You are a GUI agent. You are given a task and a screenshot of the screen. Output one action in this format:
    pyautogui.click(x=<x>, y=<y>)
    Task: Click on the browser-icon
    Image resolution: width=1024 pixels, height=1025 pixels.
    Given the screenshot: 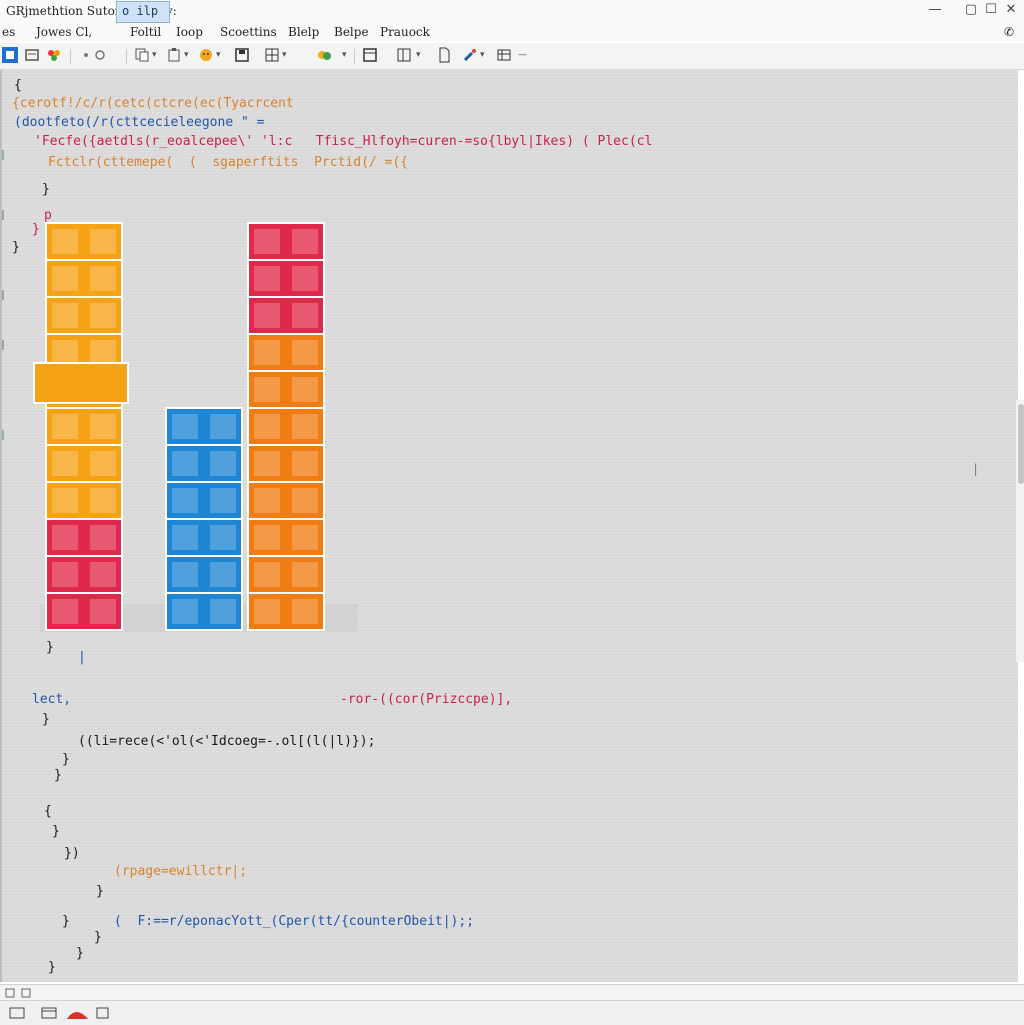 What is the action you would take?
    pyautogui.click(x=78, y=1013)
    